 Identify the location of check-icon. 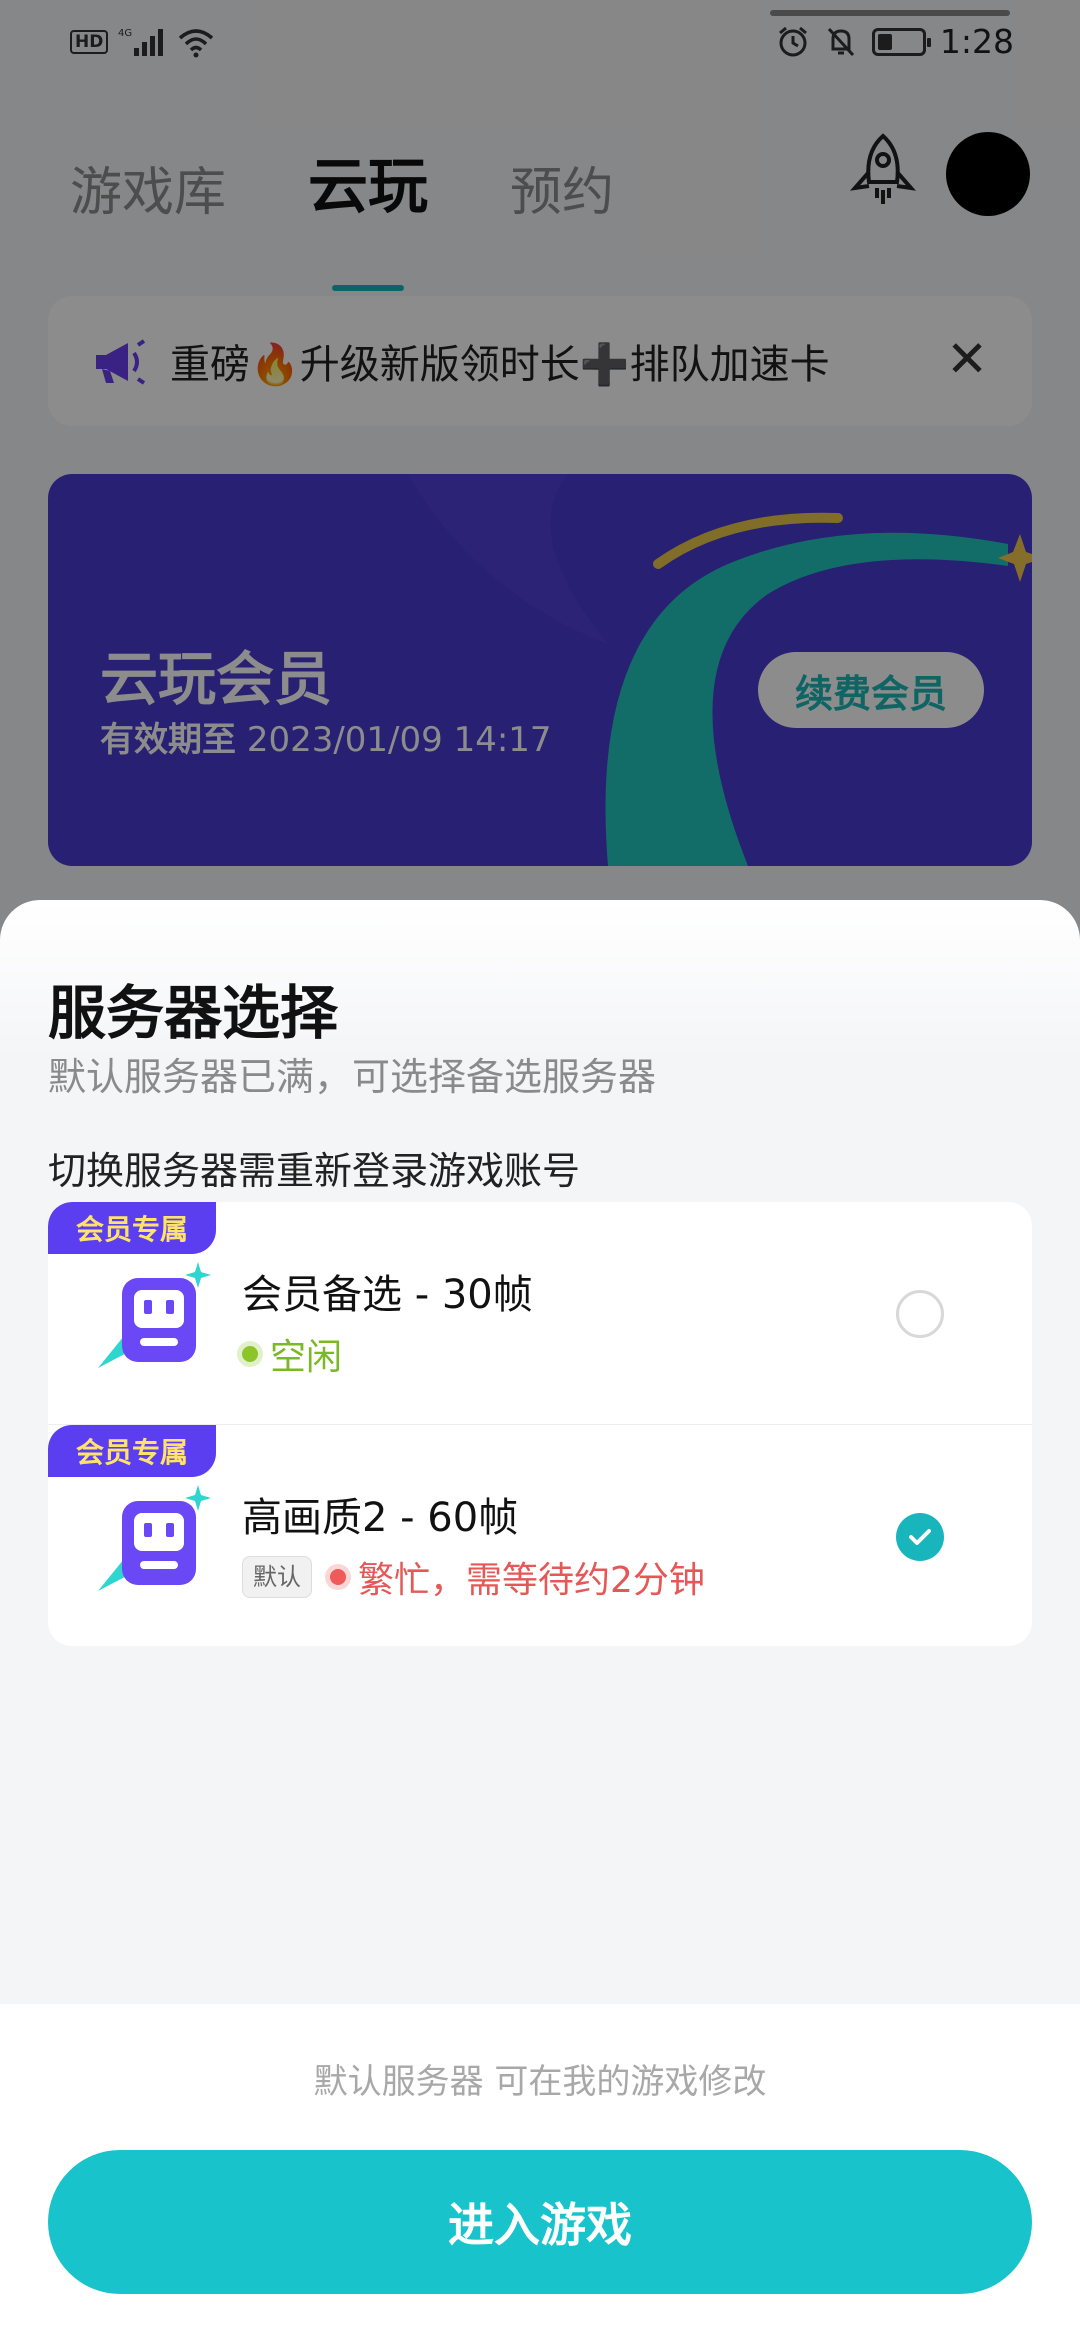
(920, 1537).